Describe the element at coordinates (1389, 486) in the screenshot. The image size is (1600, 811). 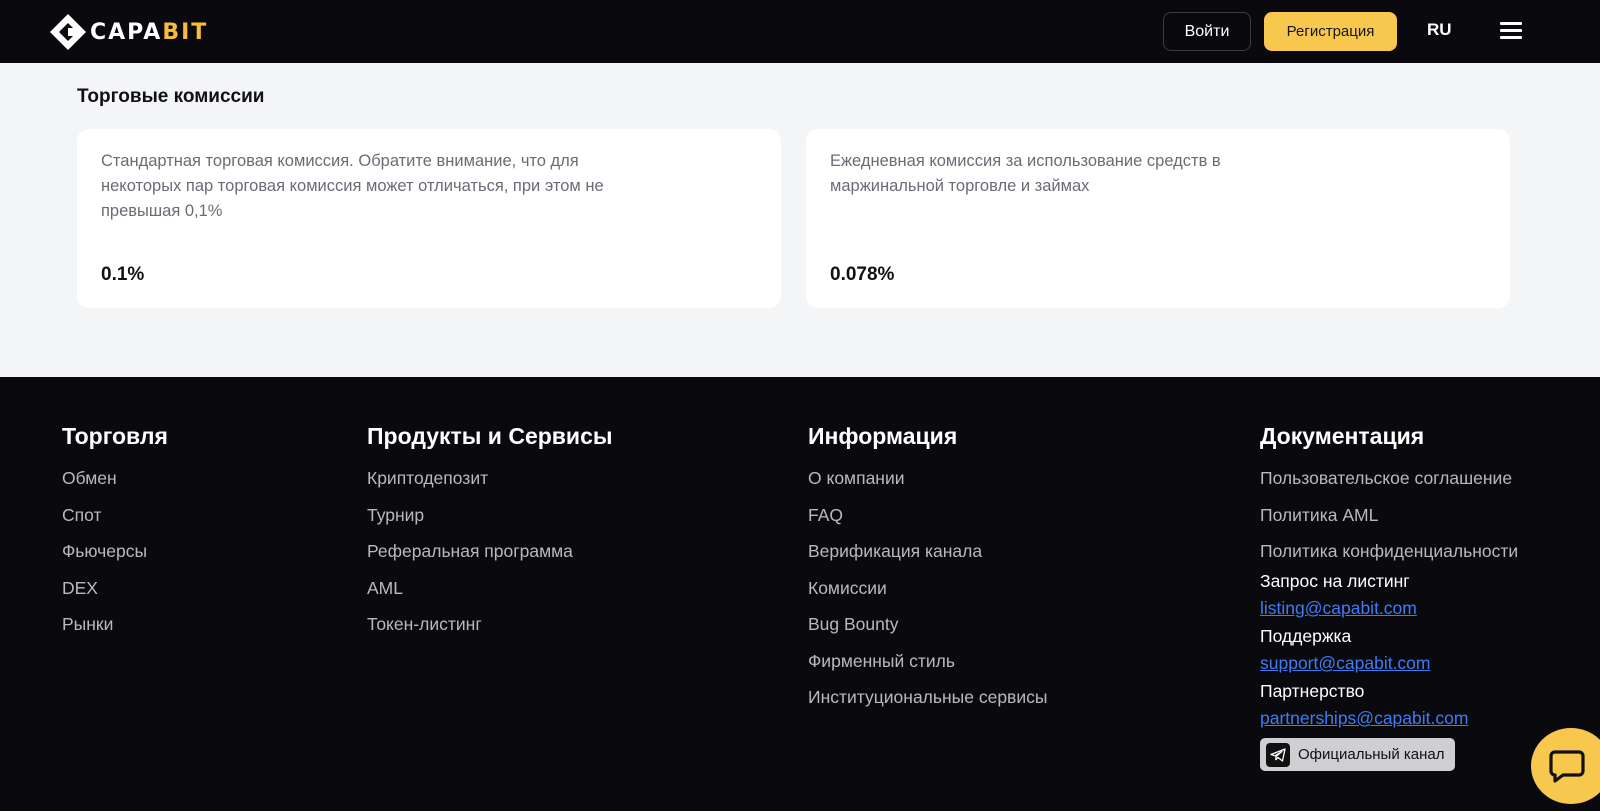
I see `footer-link-user-agreement: Пользовательское соглашение` at that location.